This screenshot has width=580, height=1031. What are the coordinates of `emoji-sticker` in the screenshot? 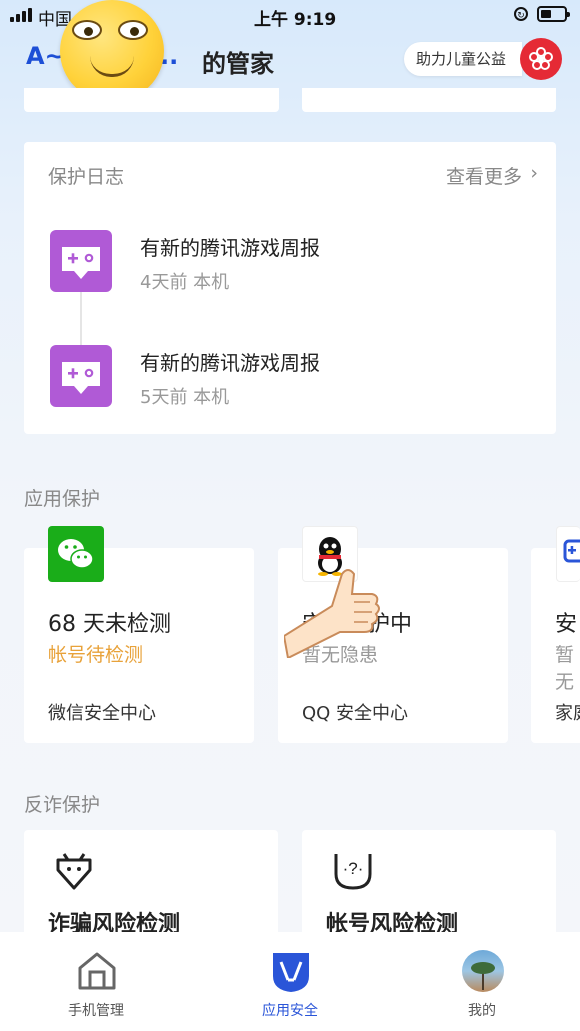 It's located at (112, 51).